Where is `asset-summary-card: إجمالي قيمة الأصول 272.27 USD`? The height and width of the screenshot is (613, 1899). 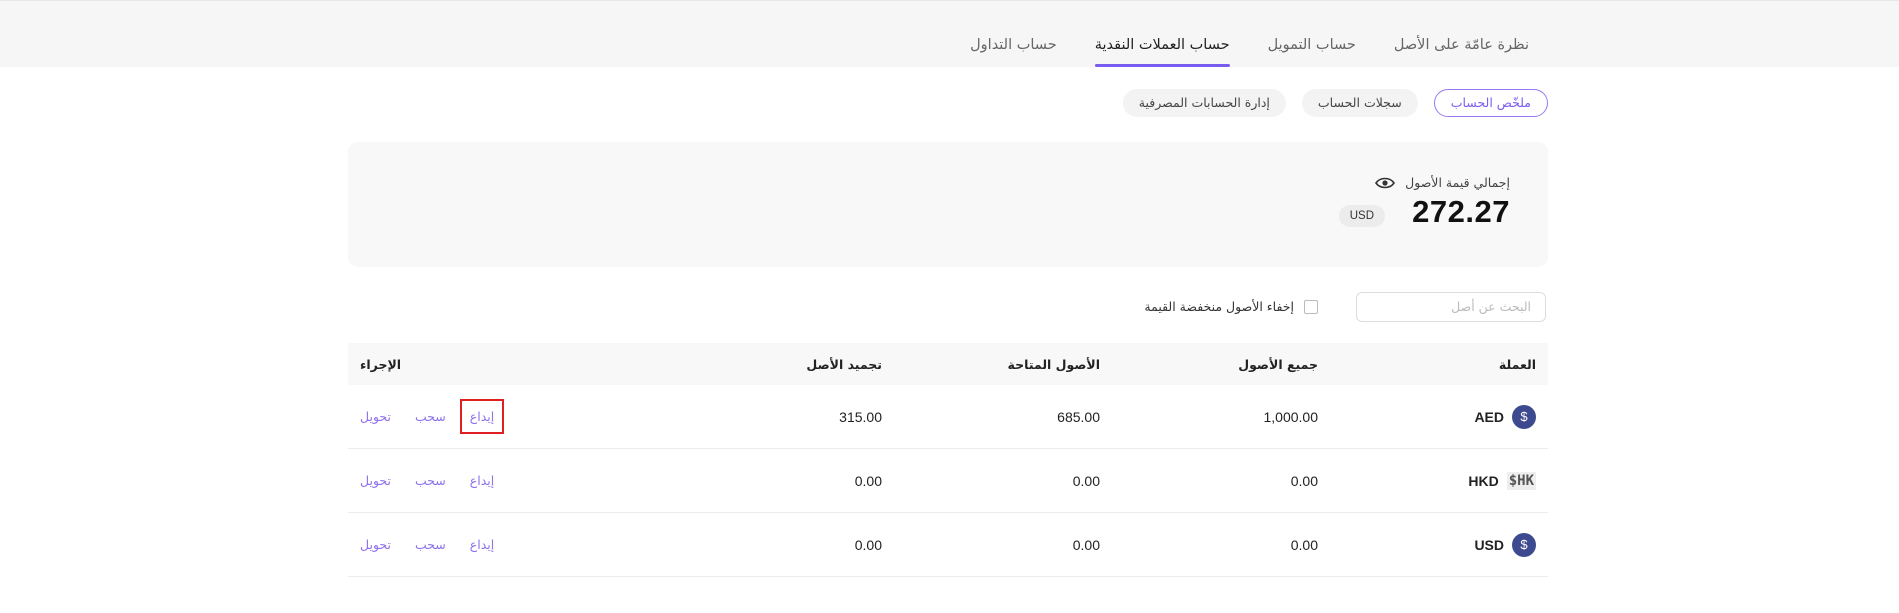
asset-summary-card: إجمالي قيمة الأصول 272.27 USD is located at coordinates (948, 204).